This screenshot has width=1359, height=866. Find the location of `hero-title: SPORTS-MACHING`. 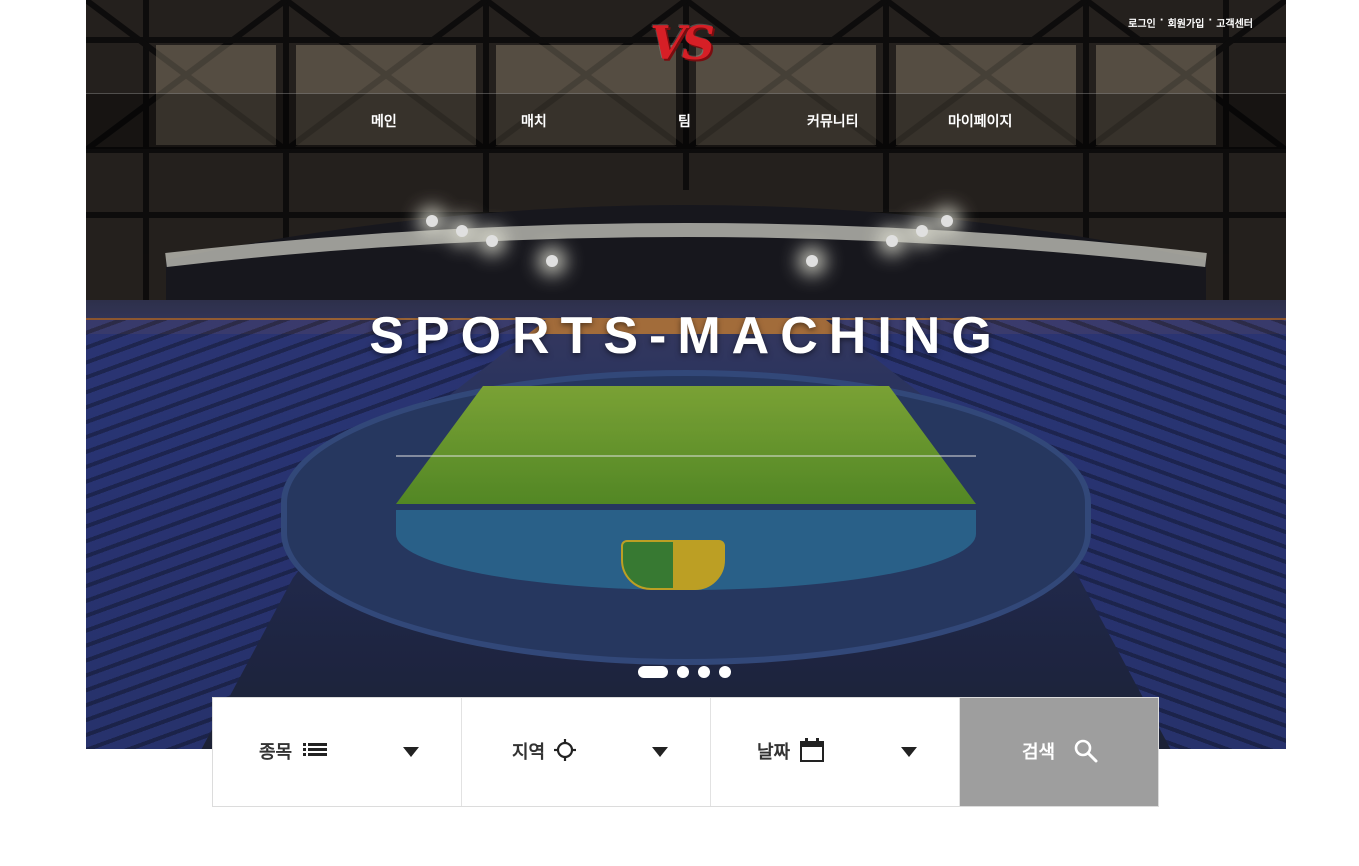

hero-title: SPORTS-MACHING is located at coordinates (686, 336).